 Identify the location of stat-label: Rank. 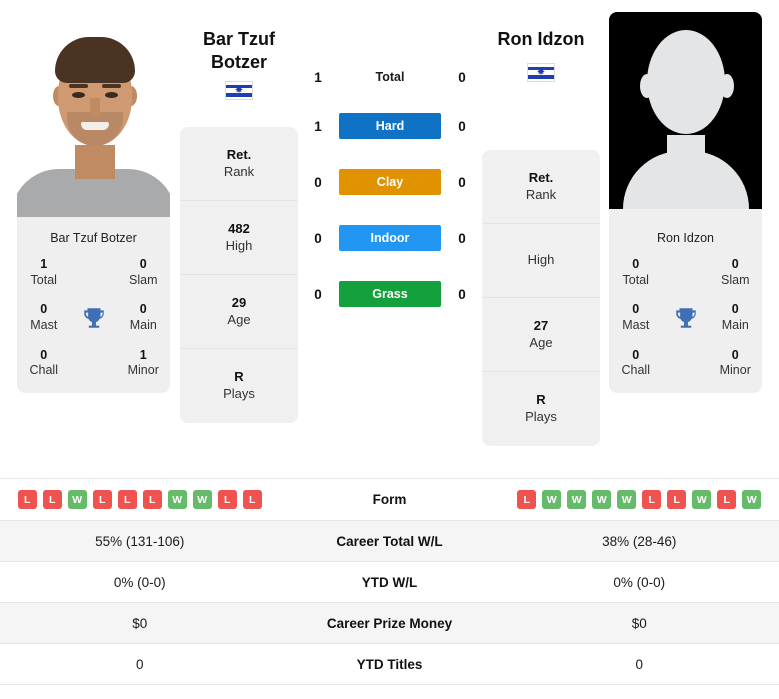
(239, 171).